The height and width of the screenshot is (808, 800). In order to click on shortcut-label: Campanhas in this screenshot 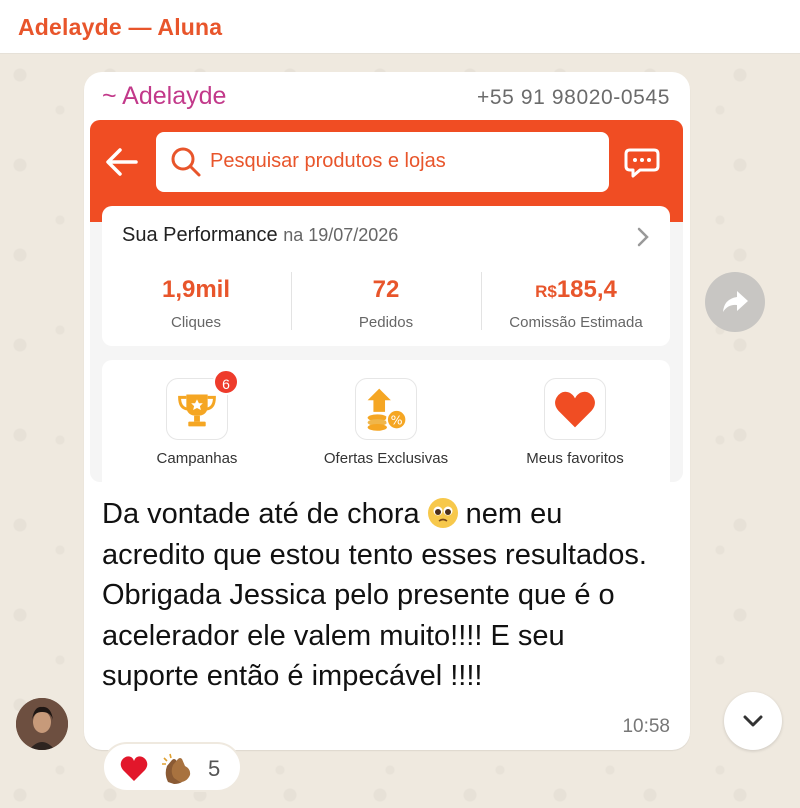, I will do `click(197, 458)`.